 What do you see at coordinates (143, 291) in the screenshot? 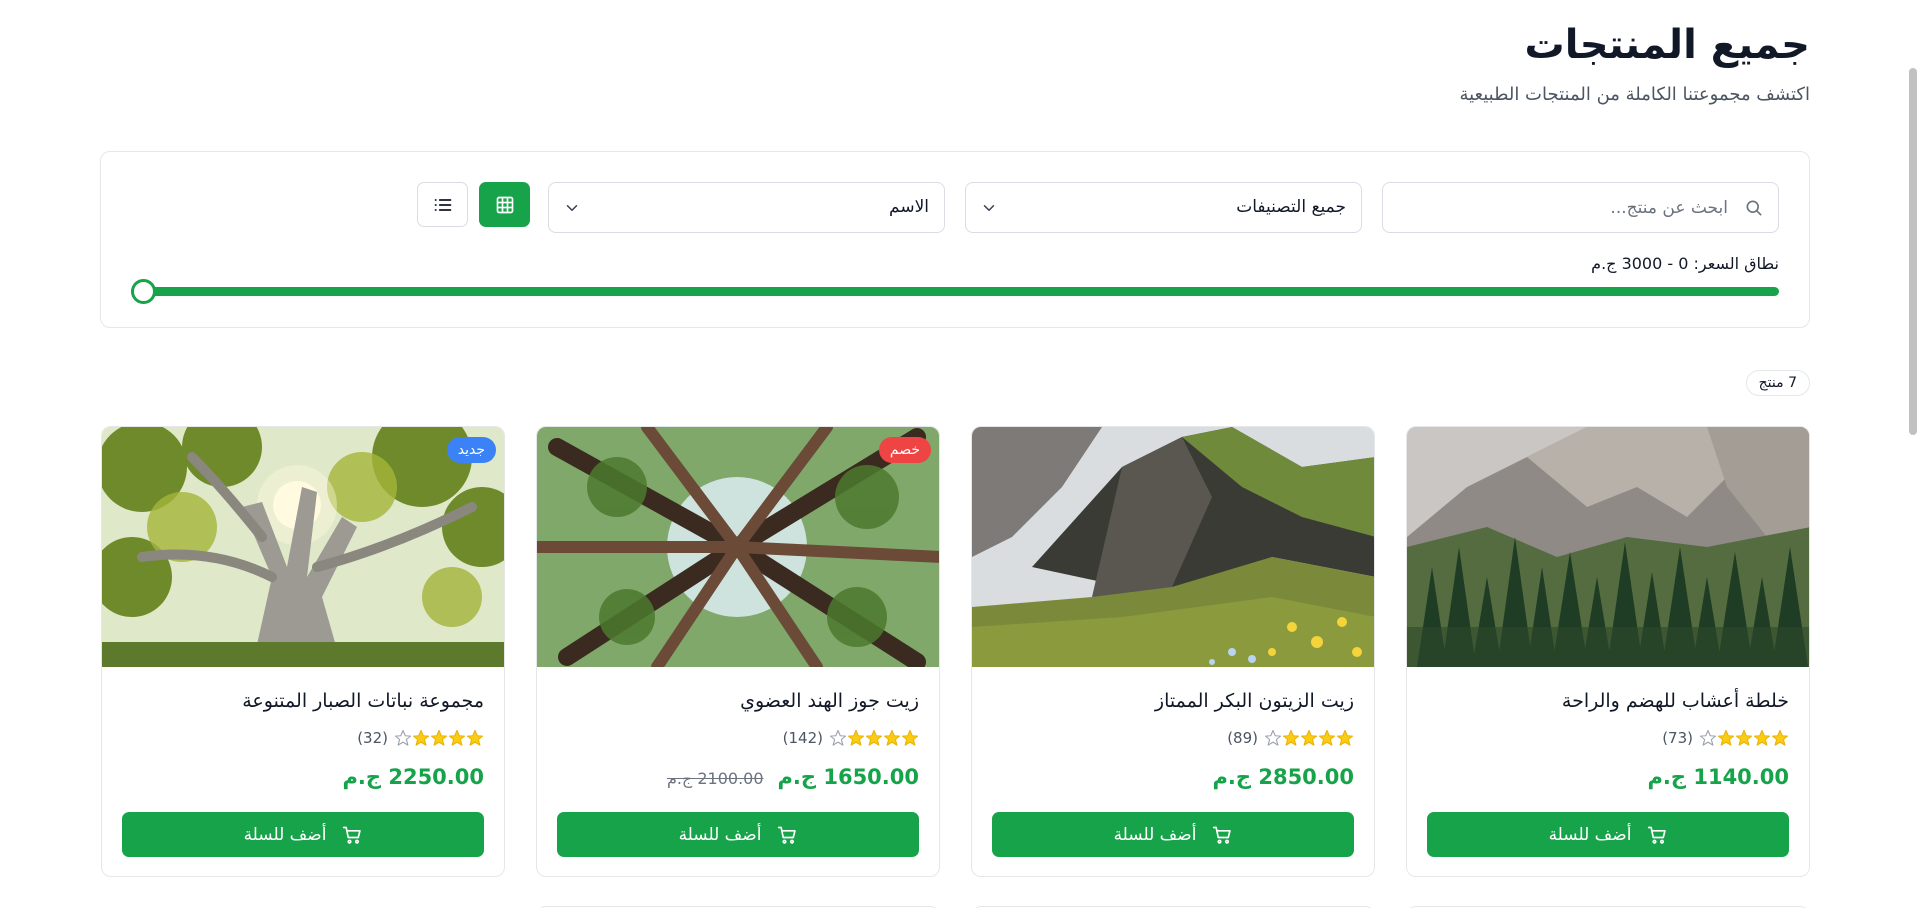
I see `price-slider-thumb` at bounding box center [143, 291].